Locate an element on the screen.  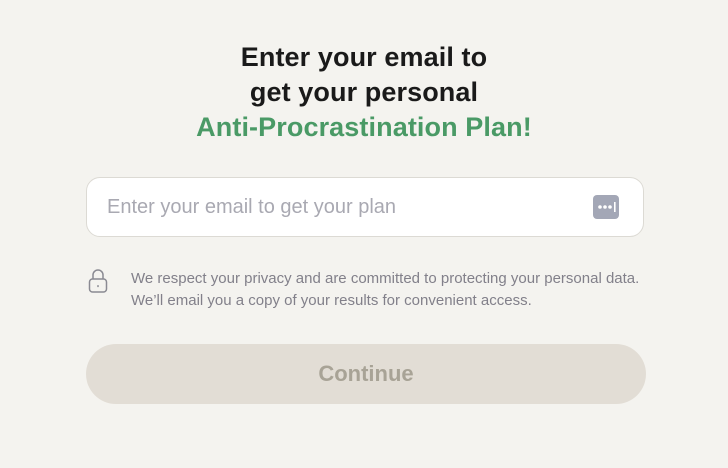
email-field-container is located at coordinates (365, 207).